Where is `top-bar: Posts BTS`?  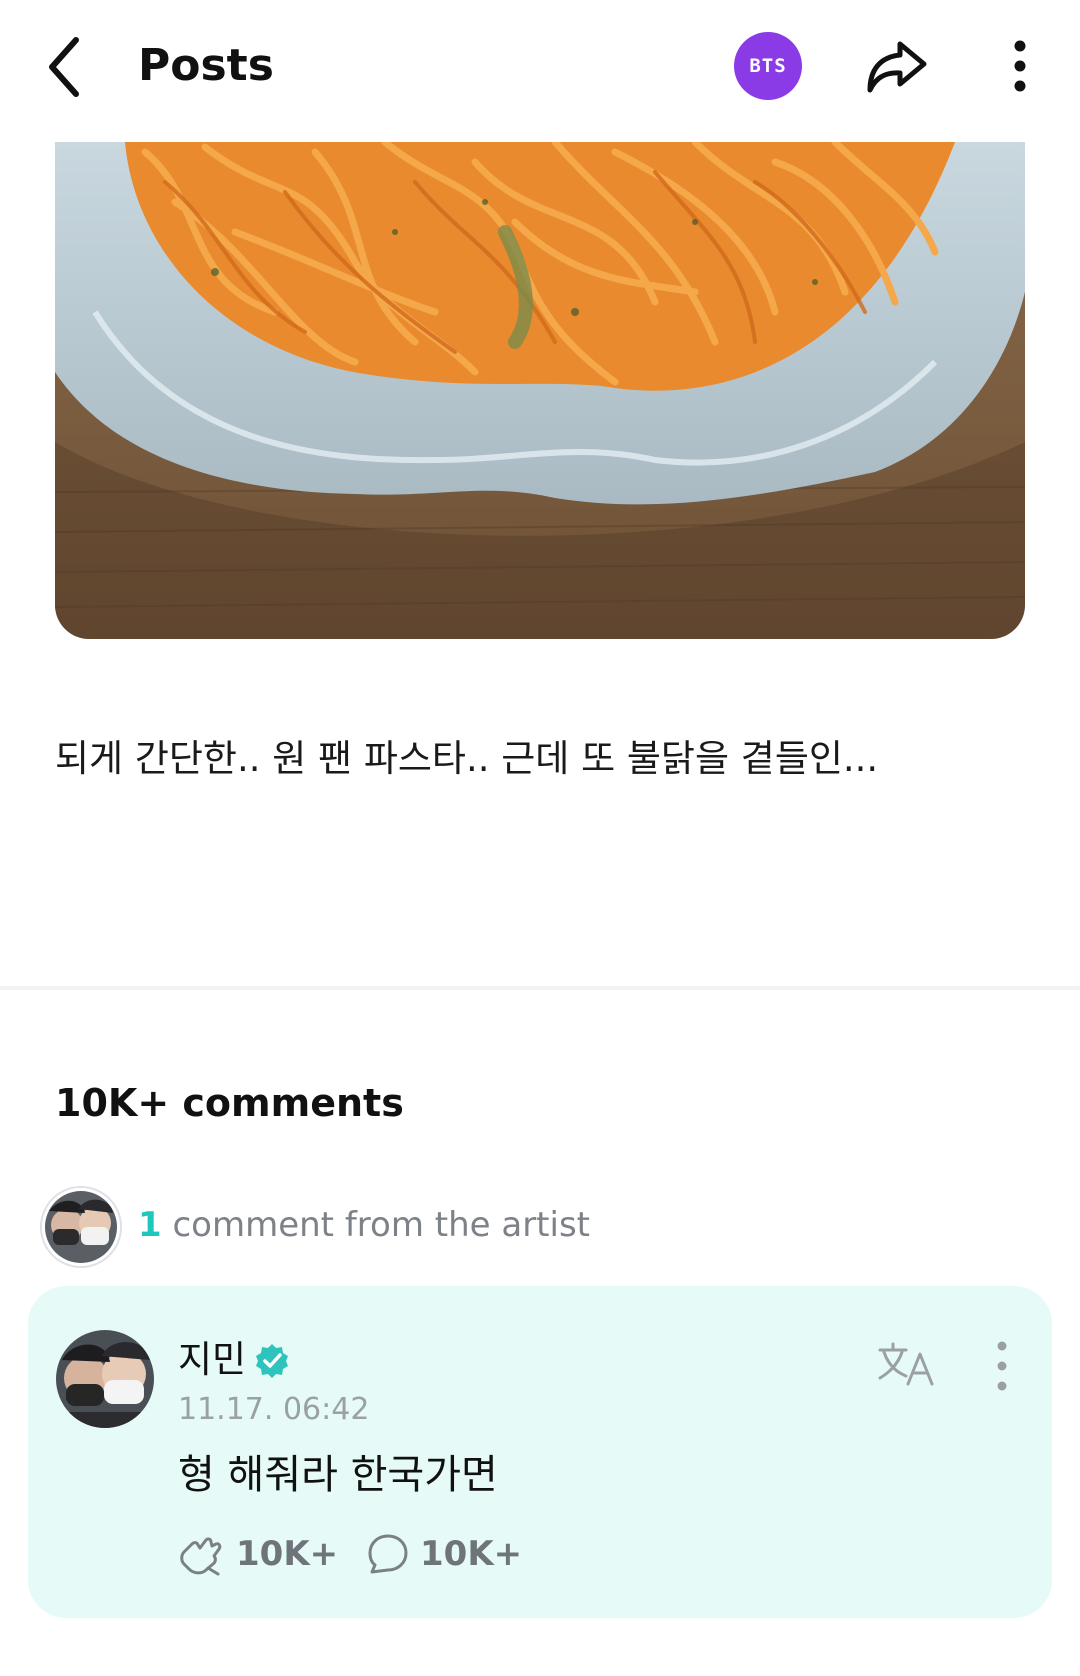 top-bar: Posts BTS is located at coordinates (540, 70).